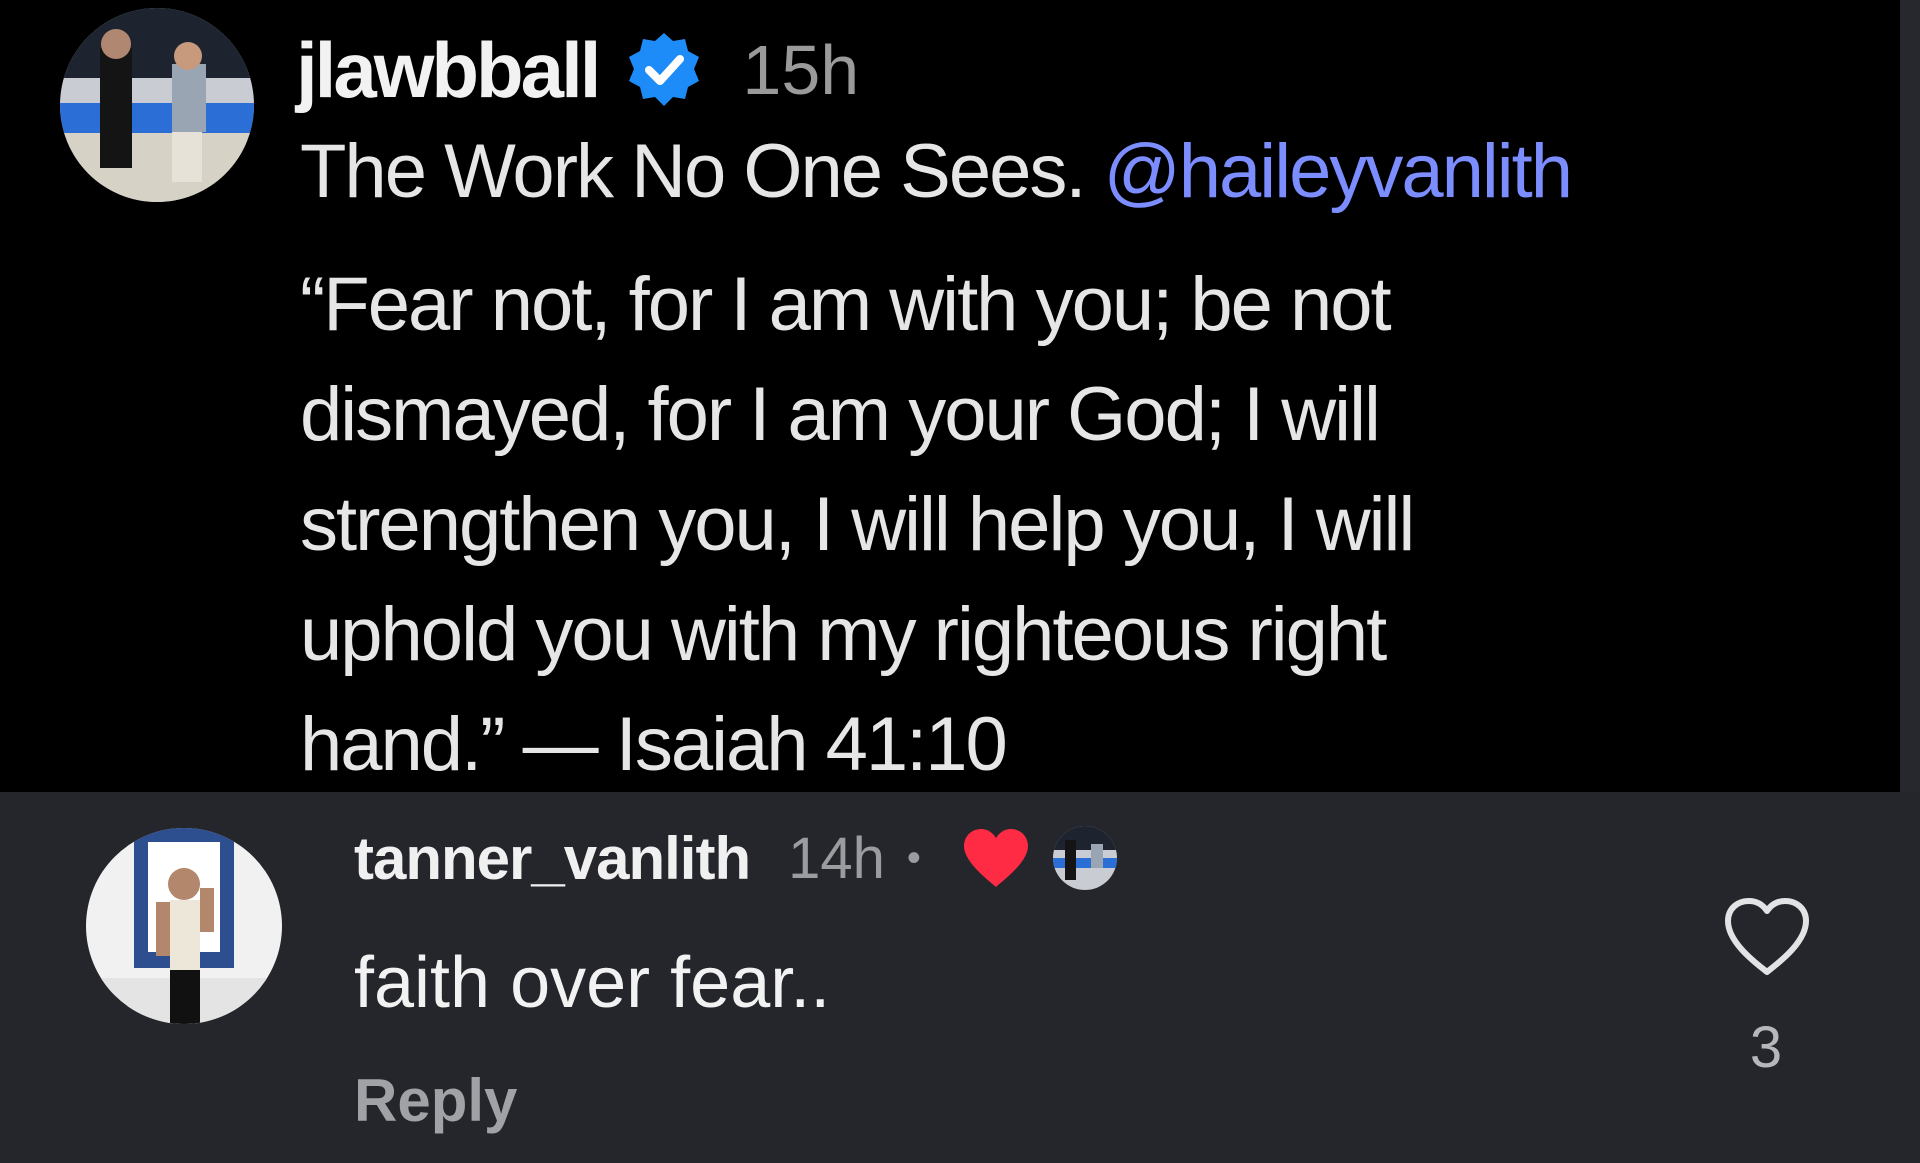 The image size is (1920, 1163). Describe the element at coordinates (801, 70) in the screenshot. I see `post-timestamp: 15h` at that location.